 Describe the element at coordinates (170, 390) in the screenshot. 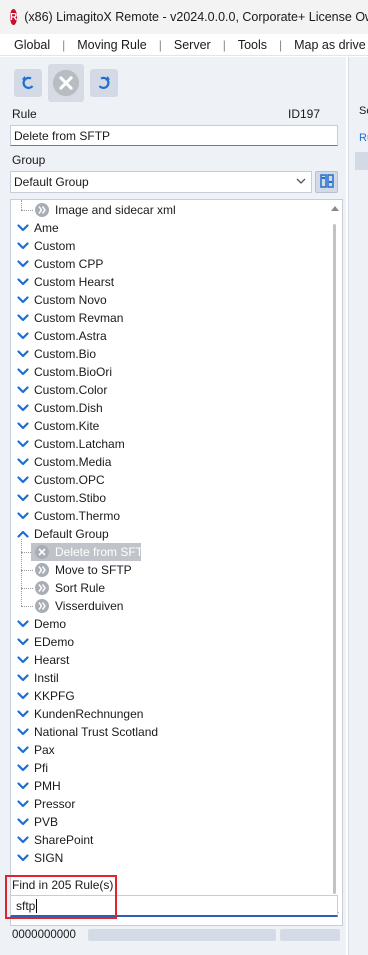

I see `tree-group-custom-color: Custom.Color` at that location.